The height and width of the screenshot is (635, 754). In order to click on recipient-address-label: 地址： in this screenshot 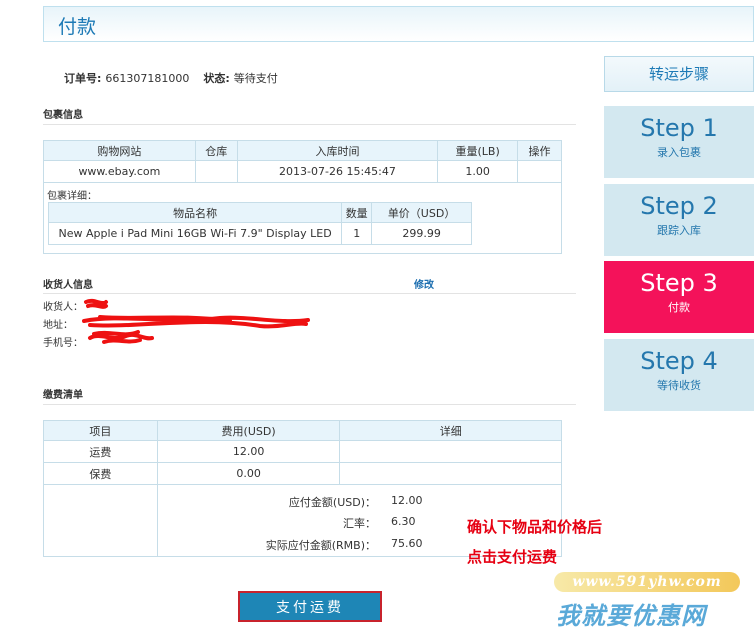, I will do `click(58, 325)`.